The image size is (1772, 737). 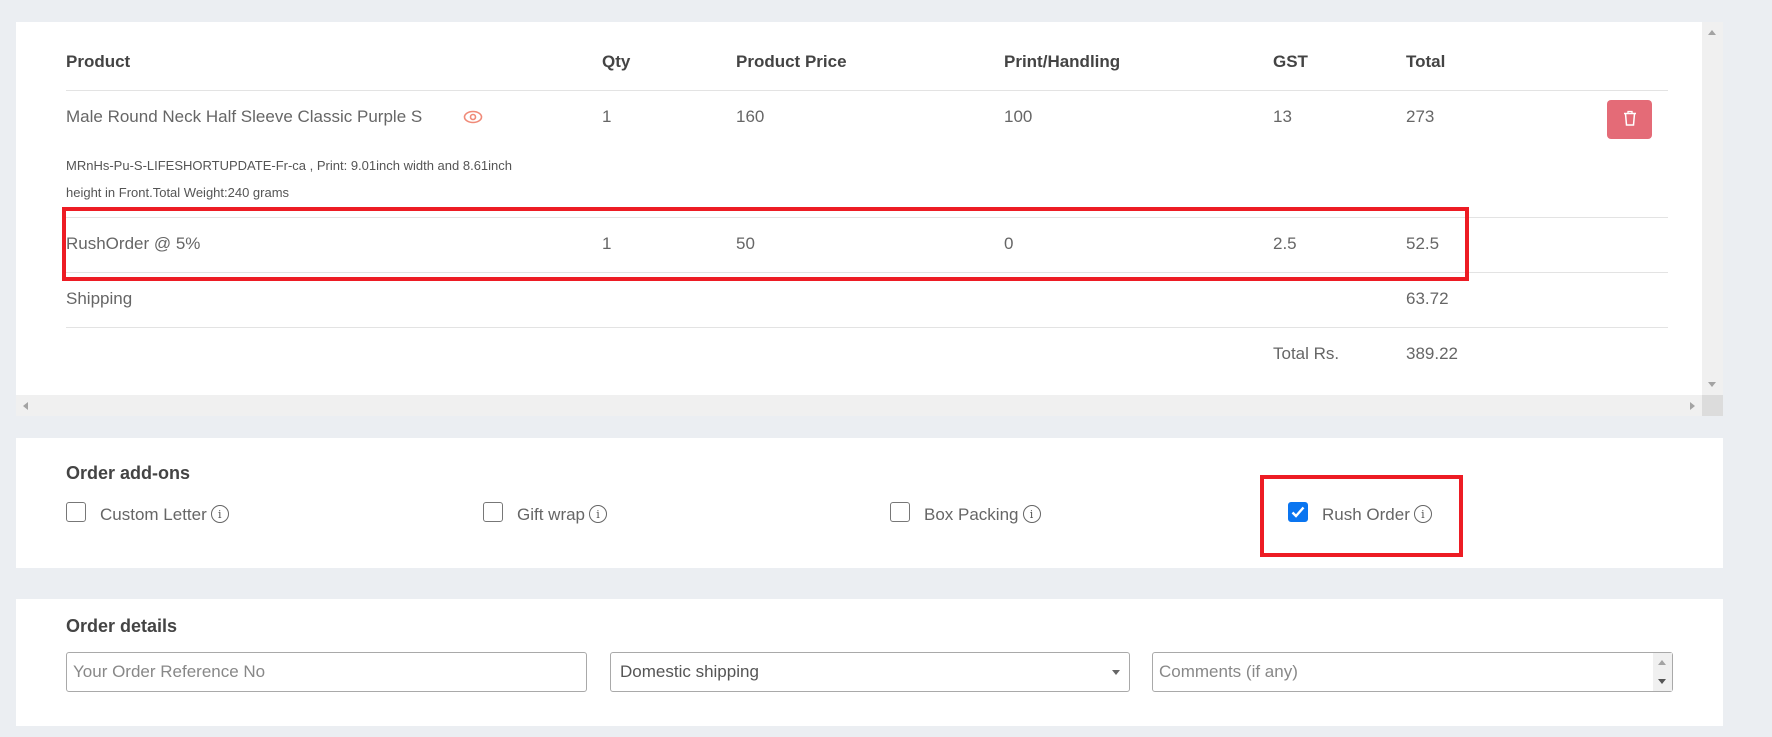 I want to click on shipping-type-selected: Domestic shipping, so click(x=689, y=671).